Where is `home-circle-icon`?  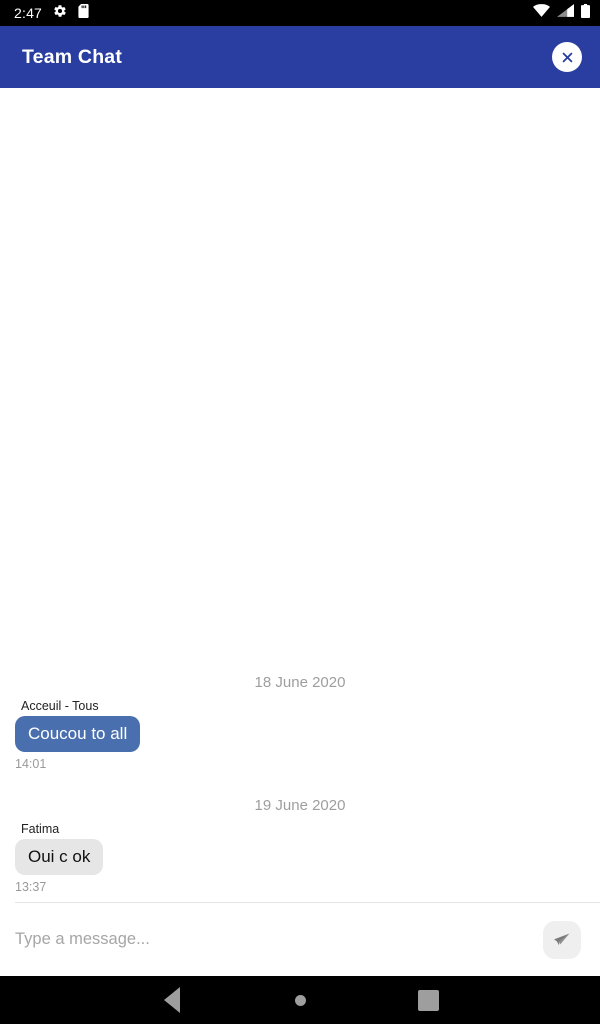
home-circle-icon is located at coordinates (300, 1000).